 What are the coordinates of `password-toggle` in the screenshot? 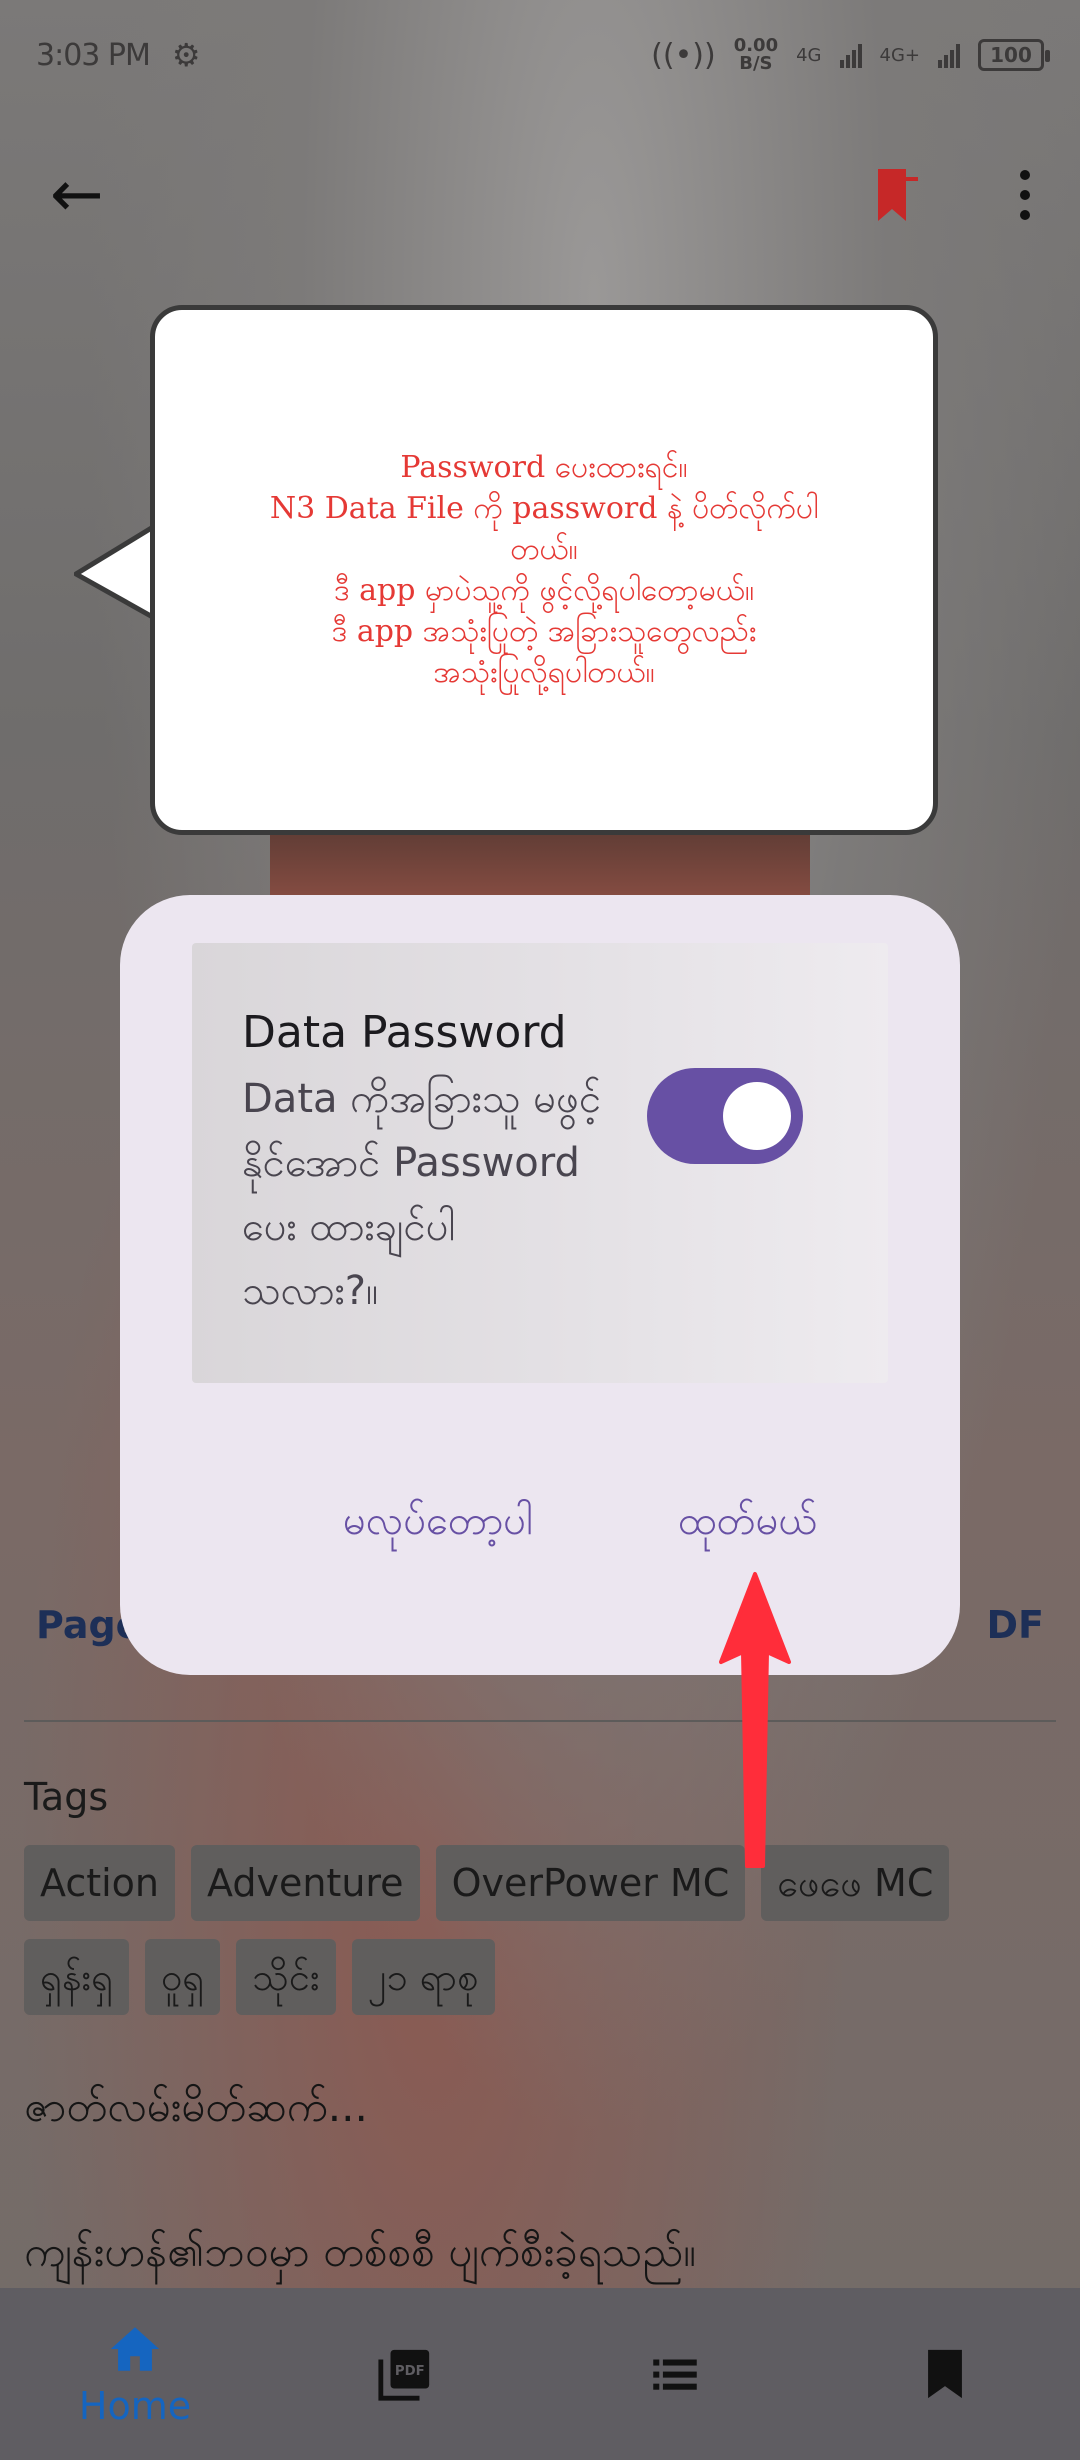 It's located at (725, 1116).